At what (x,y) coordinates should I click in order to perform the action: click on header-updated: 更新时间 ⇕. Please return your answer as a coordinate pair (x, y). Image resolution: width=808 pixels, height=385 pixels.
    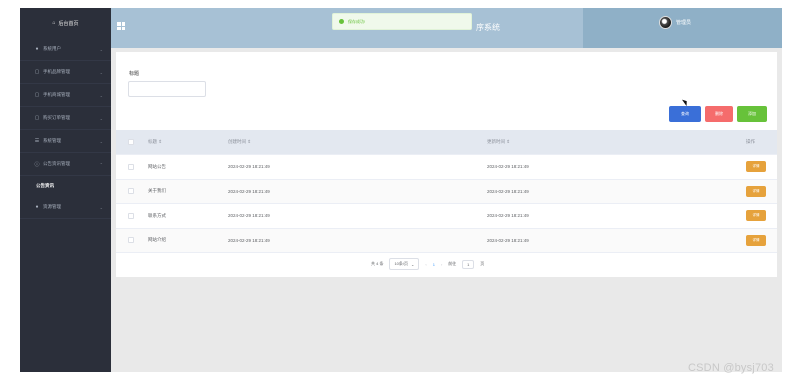
    Looking at the image, I should click on (498, 142).